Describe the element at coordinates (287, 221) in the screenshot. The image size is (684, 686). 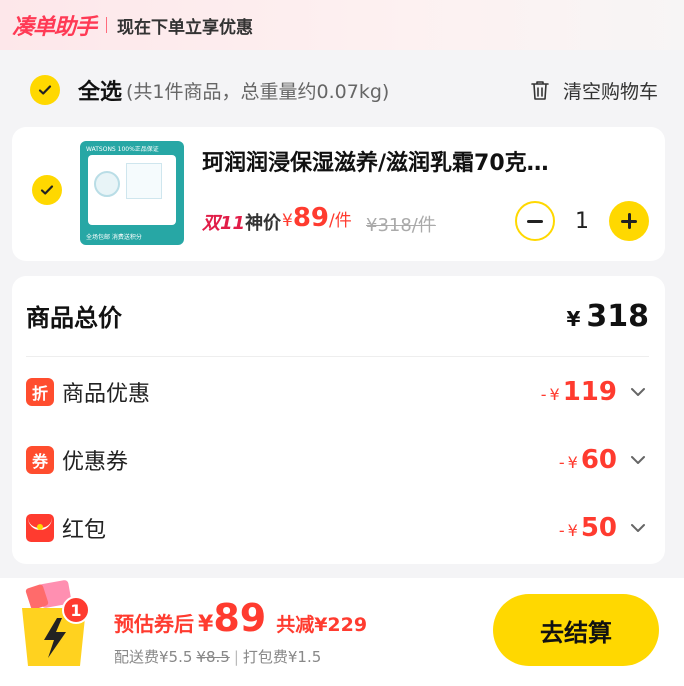
I see `price-currency: ¥` at that location.